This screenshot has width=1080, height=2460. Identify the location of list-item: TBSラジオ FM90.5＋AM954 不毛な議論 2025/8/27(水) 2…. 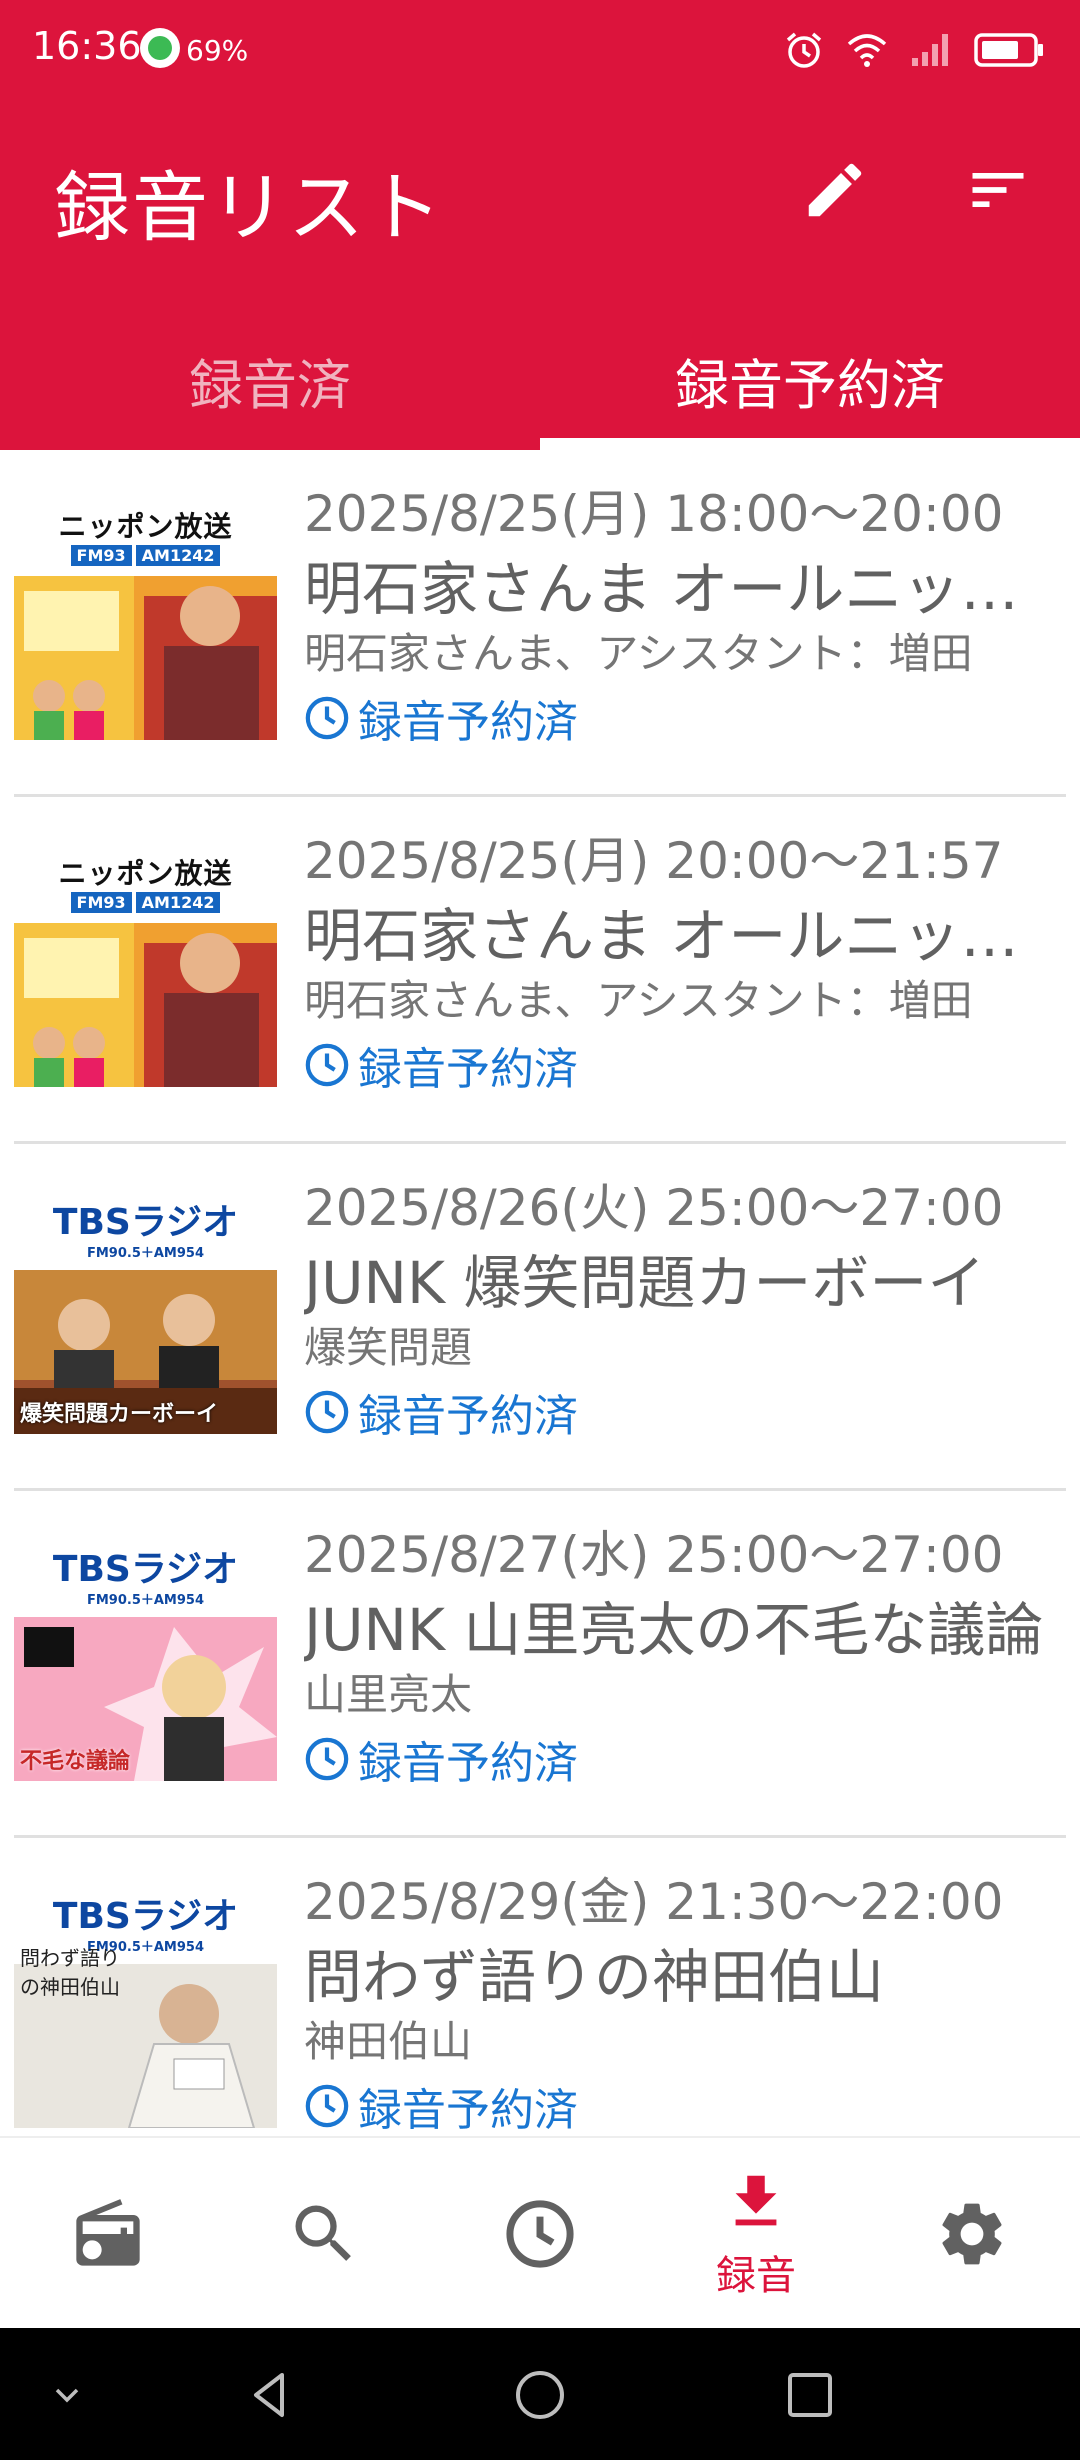
(540, 1664).